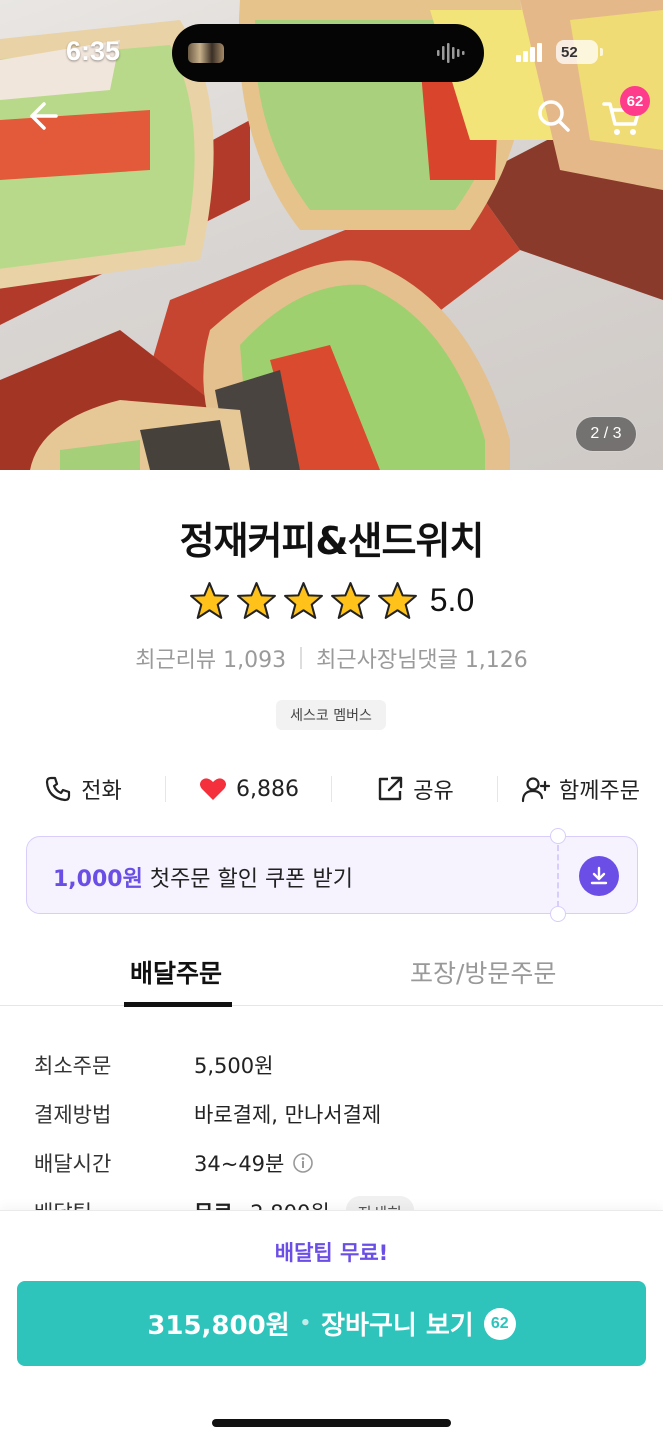  I want to click on audio-wave-icon, so click(451, 53).